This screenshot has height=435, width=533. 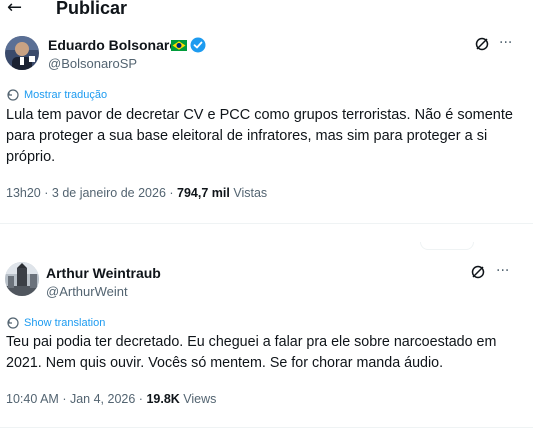 I want to click on author-handle: @BolsonaroSP, so click(x=92, y=63).